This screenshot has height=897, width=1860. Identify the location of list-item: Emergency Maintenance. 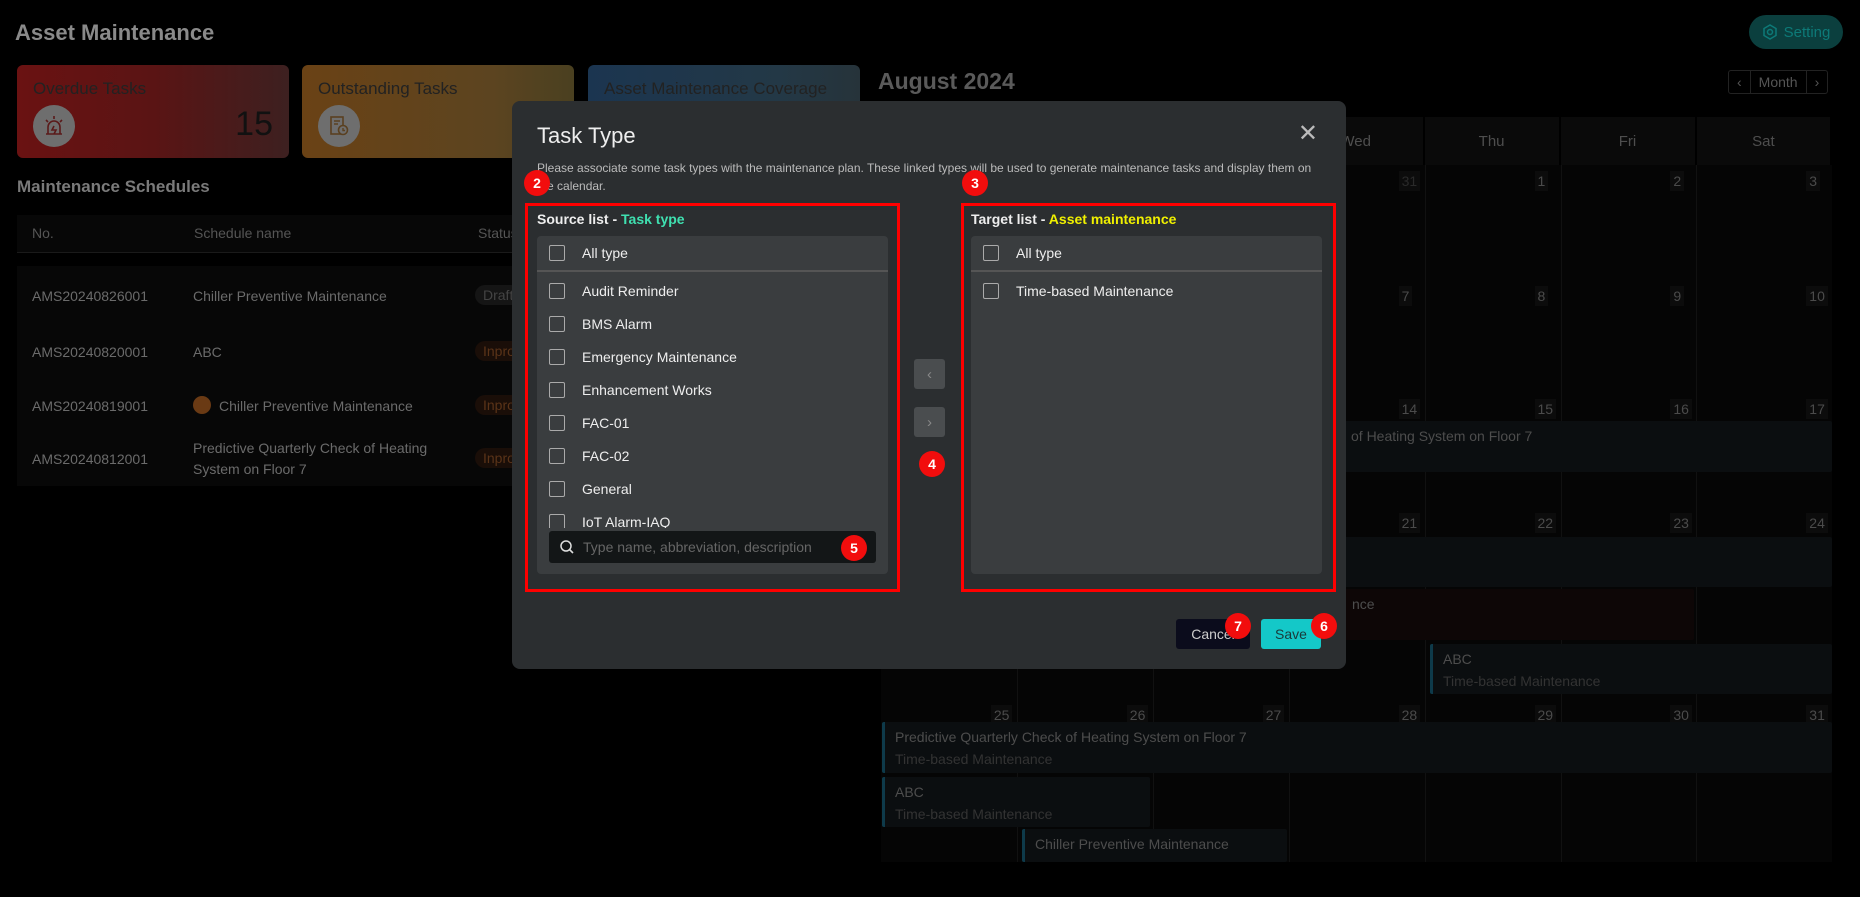
(712, 356).